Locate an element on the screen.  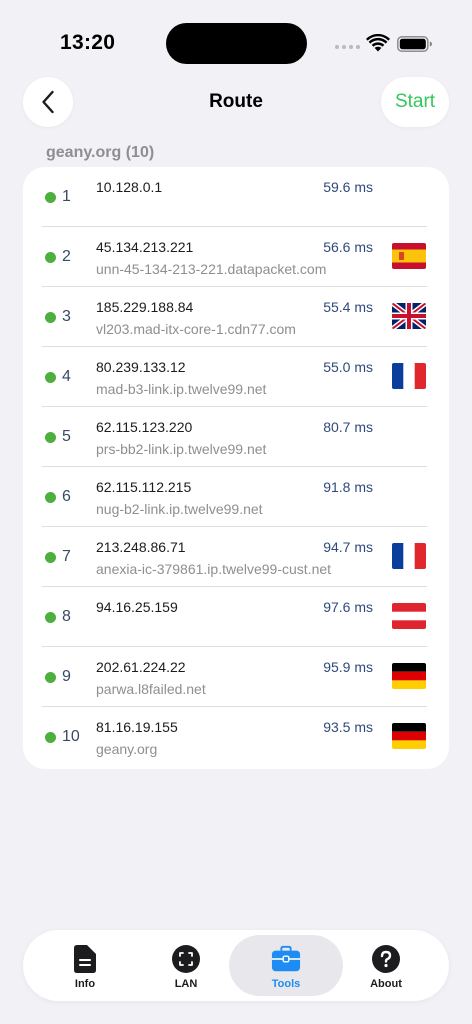
hop-number: 1 is located at coordinates (66, 196).